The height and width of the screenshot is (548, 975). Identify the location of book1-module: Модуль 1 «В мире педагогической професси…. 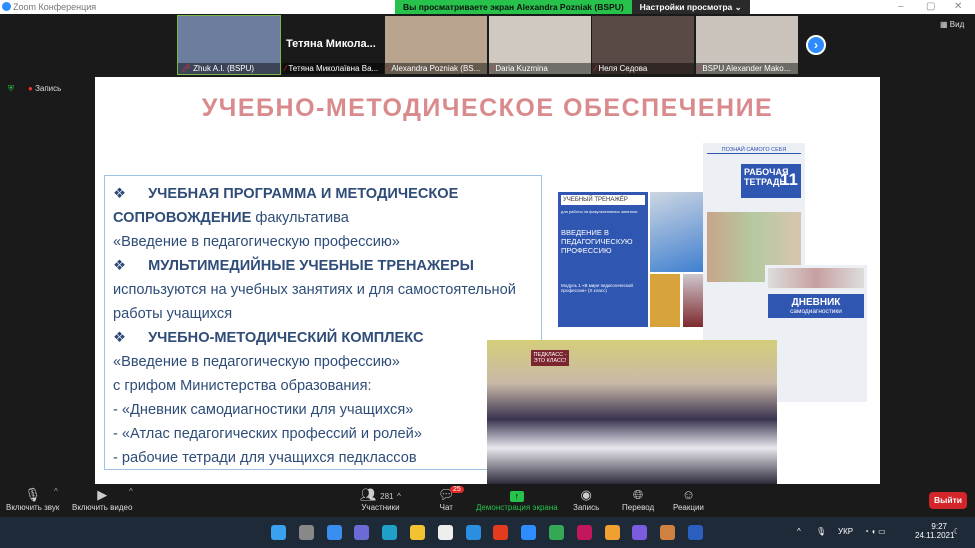
(597, 288).